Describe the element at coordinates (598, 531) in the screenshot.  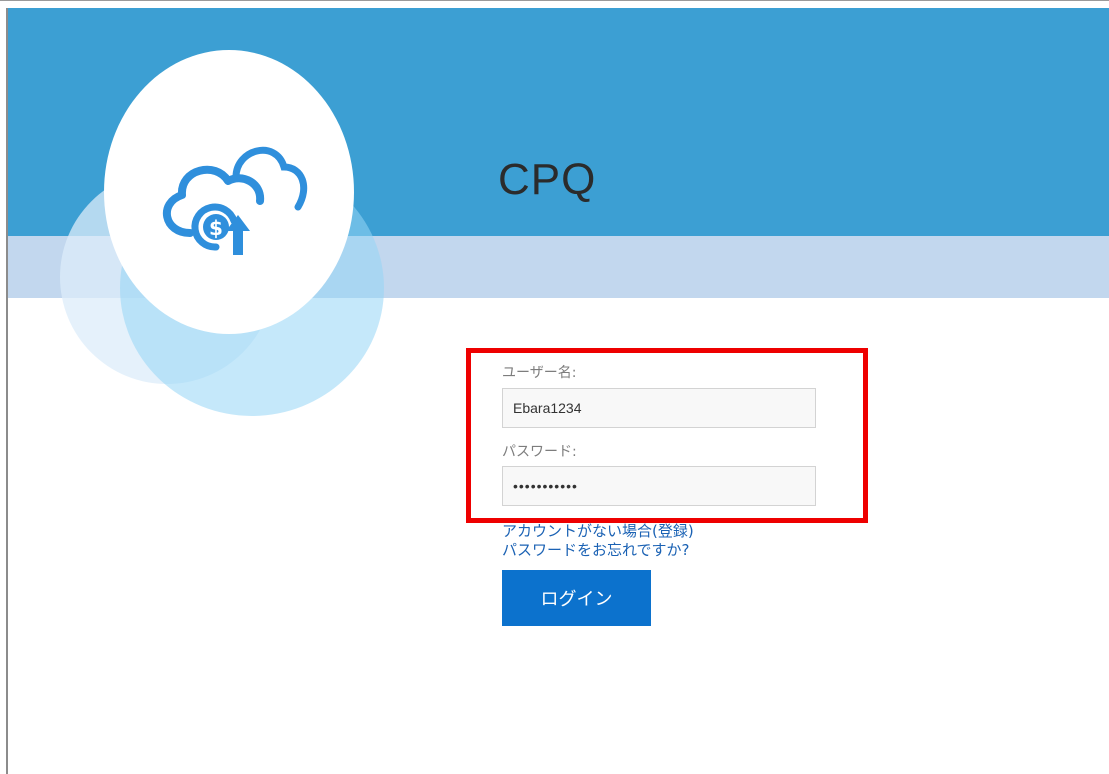
I see `register-link: アカウントがない場合(登録)` at that location.